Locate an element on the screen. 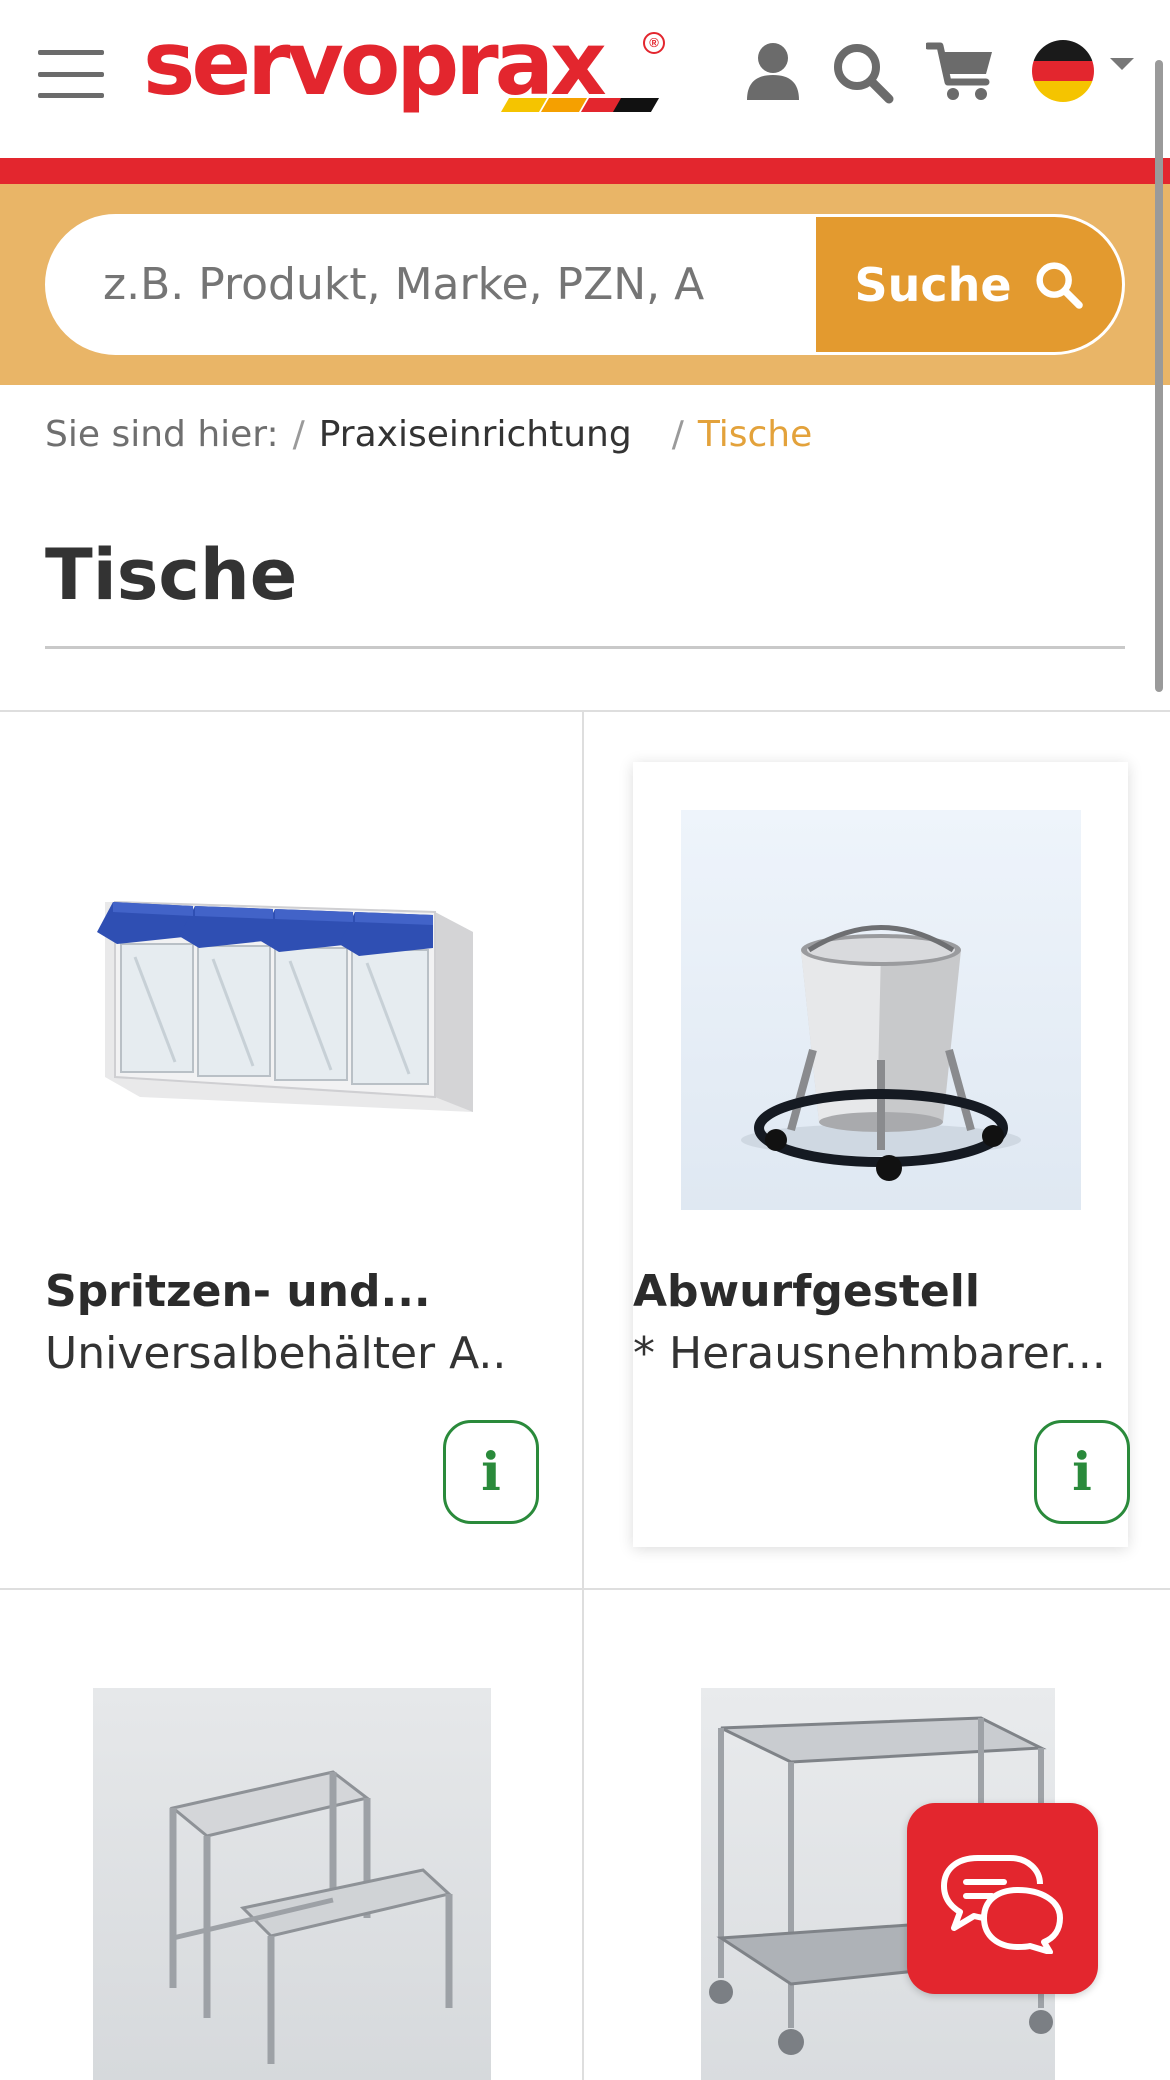 Image resolution: width=1170 pixels, height=2080 pixels. chevron-down-icon is located at coordinates (1122, 64).